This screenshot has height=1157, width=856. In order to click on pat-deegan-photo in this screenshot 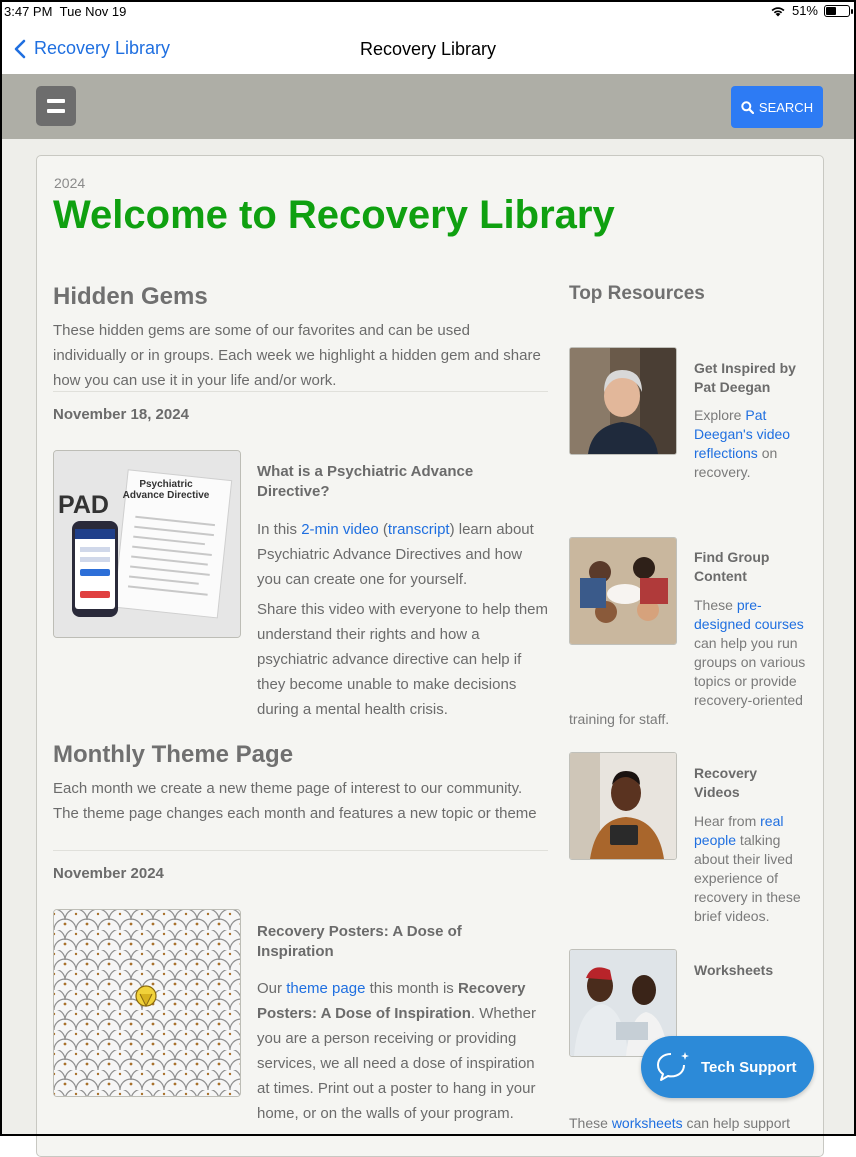, I will do `click(623, 401)`.